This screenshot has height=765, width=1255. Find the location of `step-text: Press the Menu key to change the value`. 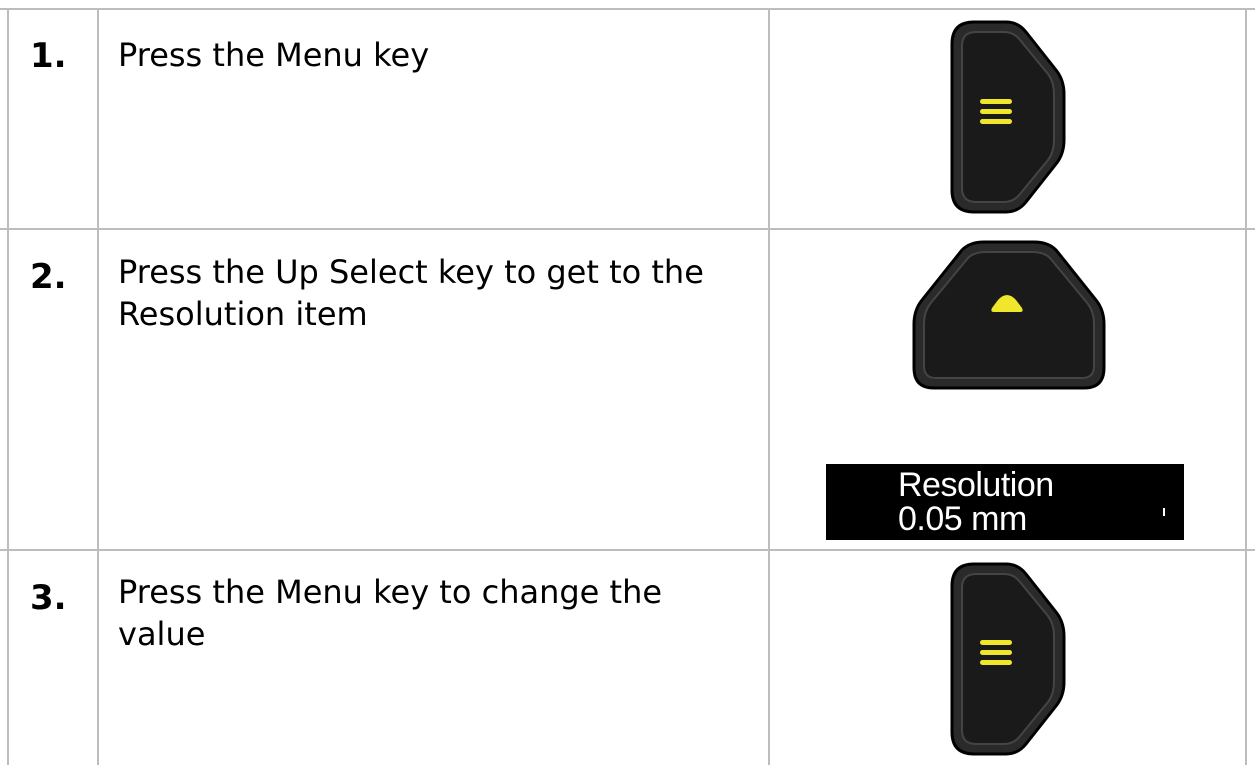

step-text: Press the Menu key to change the value is located at coordinates (390, 613).